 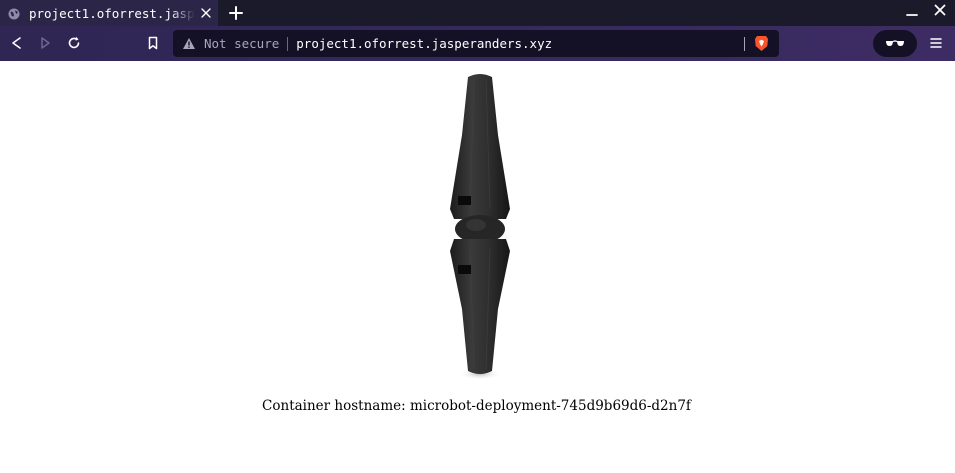 What do you see at coordinates (206, 13) in the screenshot?
I see `close-tab-icon` at bounding box center [206, 13].